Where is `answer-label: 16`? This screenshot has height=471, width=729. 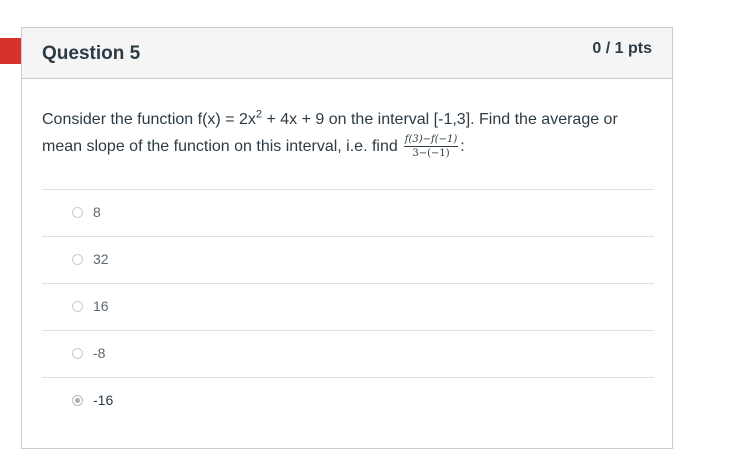 answer-label: 16 is located at coordinates (101, 306).